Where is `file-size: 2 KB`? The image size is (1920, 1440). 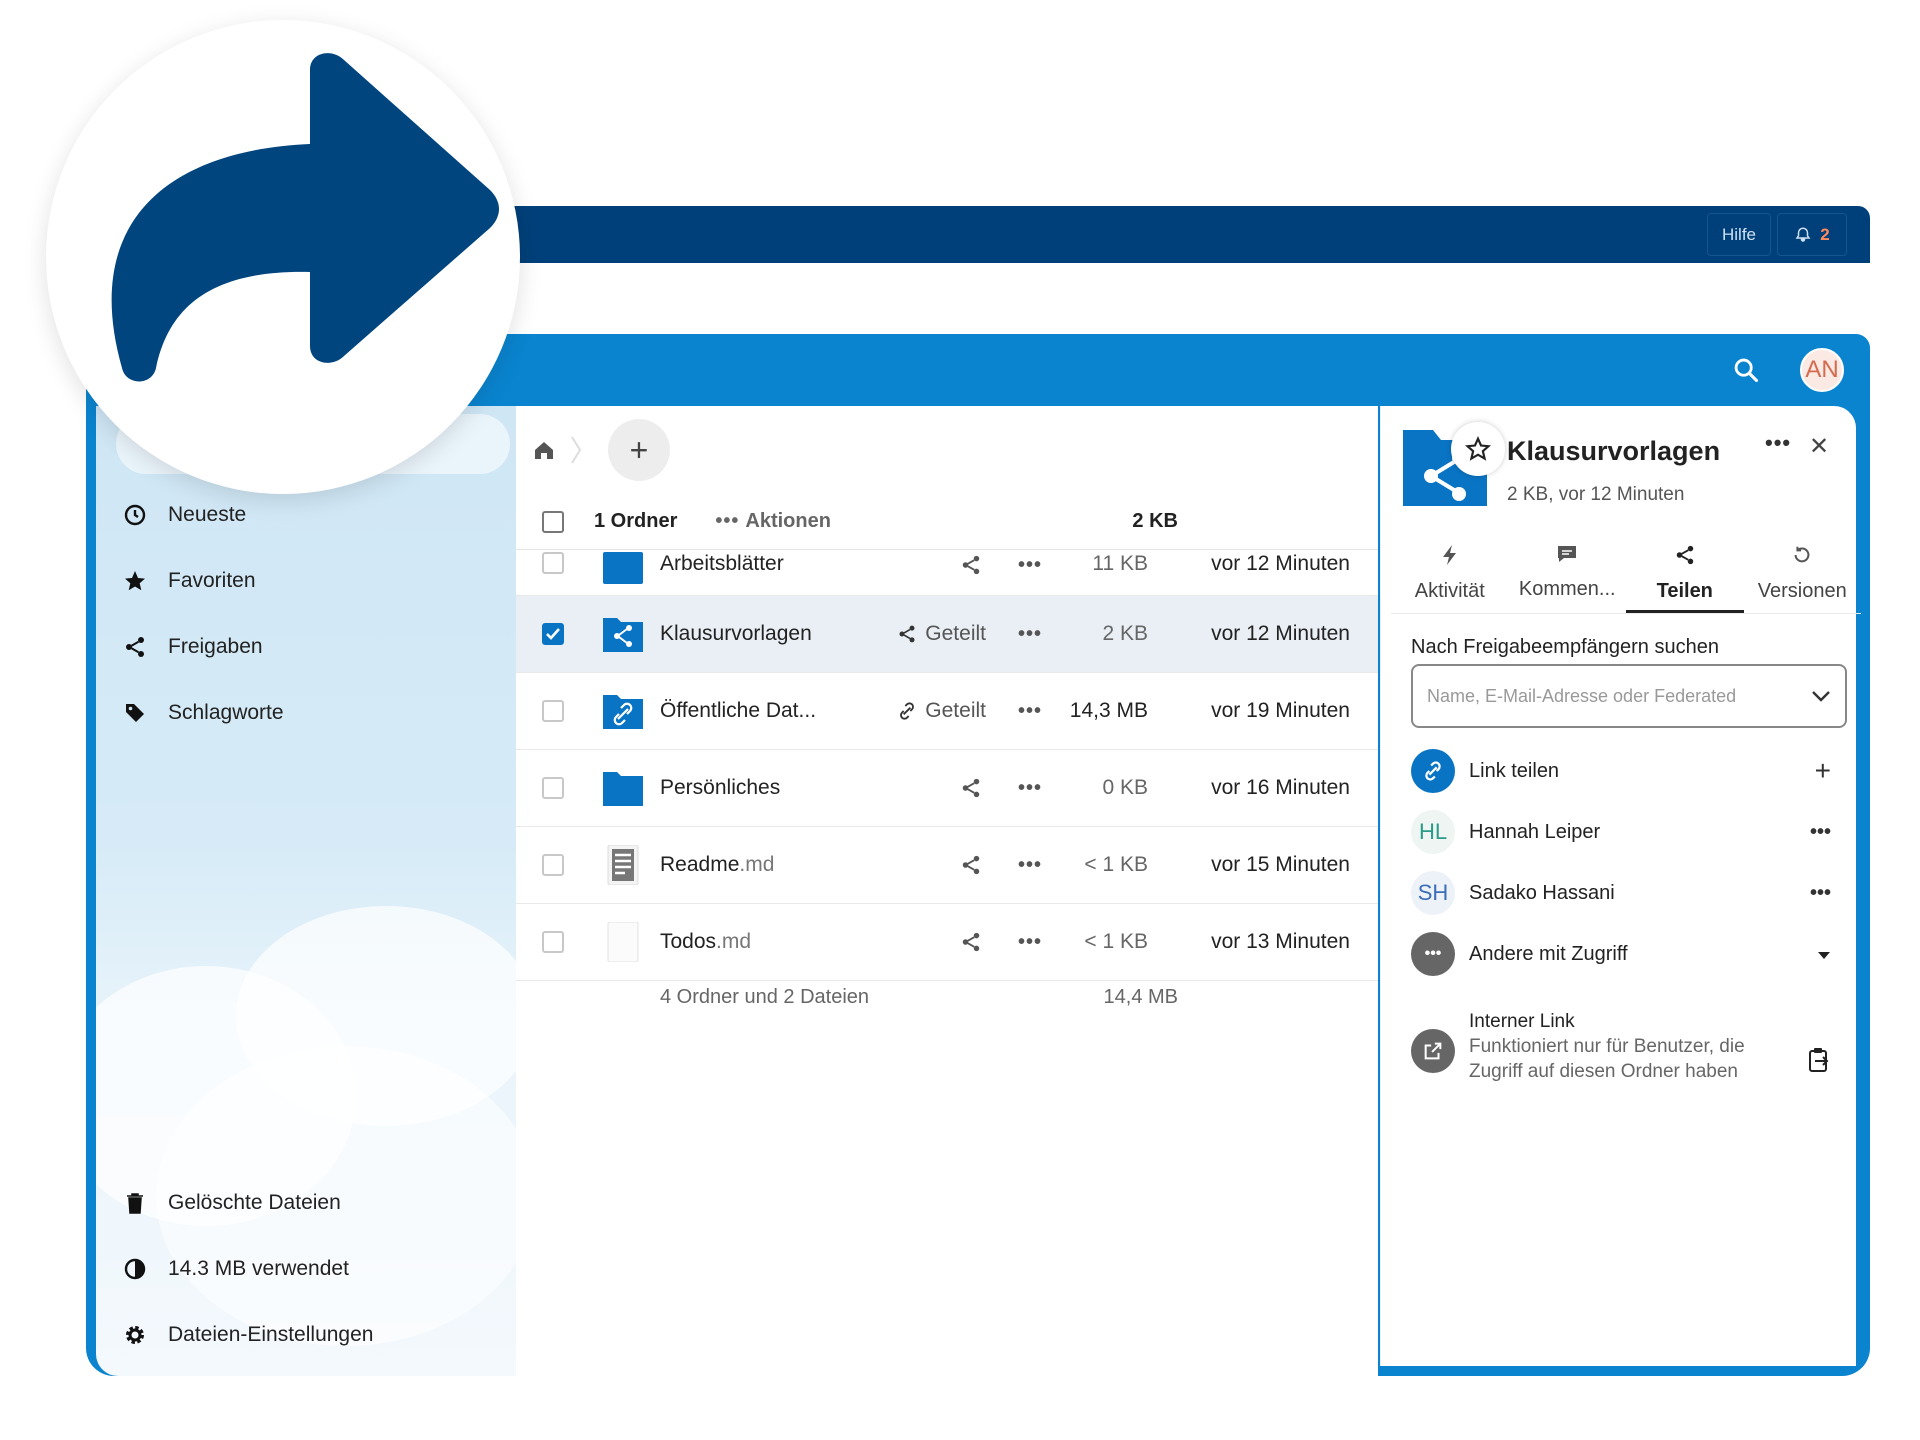
file-size: 2 KB is located at coordinates (1125, 633).